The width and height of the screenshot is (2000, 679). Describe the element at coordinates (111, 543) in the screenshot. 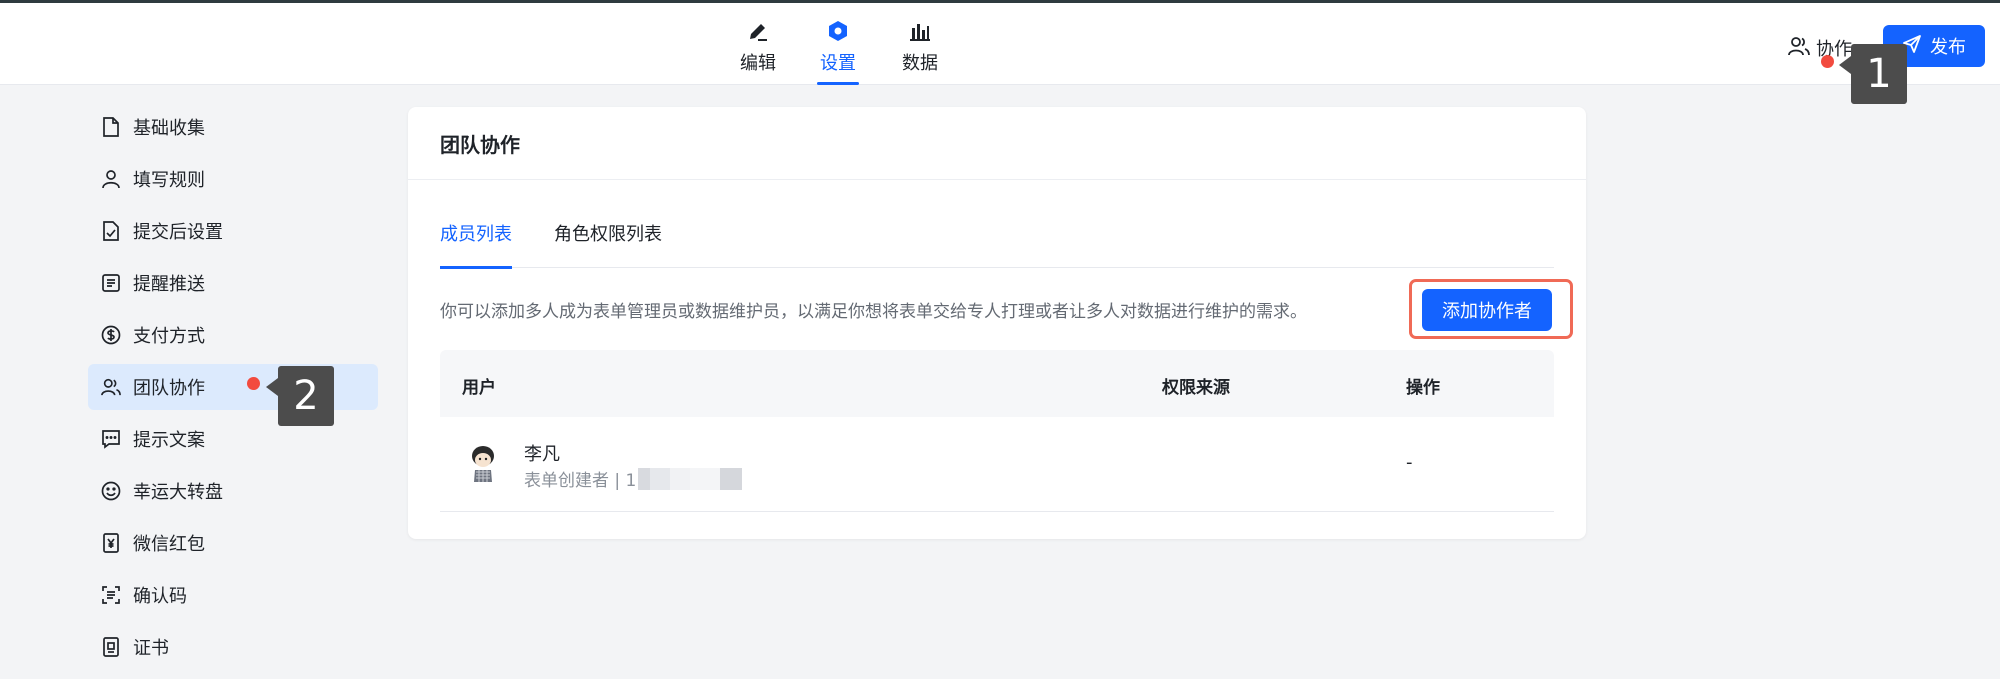

I see `yen-envelope-icon` at that location.